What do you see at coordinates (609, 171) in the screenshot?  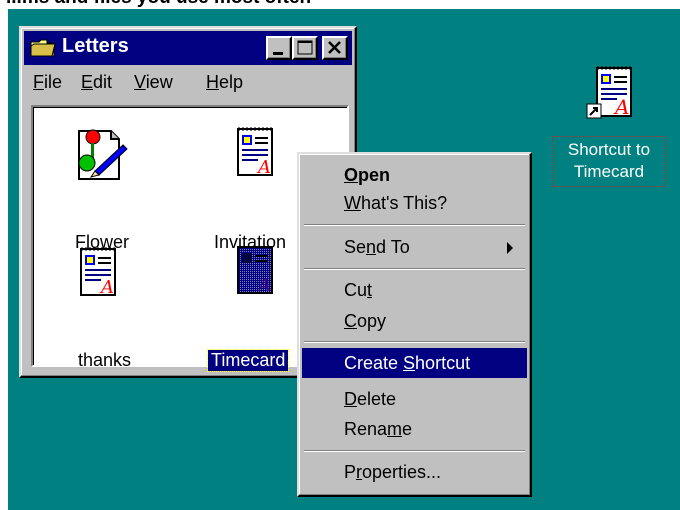 I see `shortcut-label-line2: Timecard` at bounding box center [609, 171].